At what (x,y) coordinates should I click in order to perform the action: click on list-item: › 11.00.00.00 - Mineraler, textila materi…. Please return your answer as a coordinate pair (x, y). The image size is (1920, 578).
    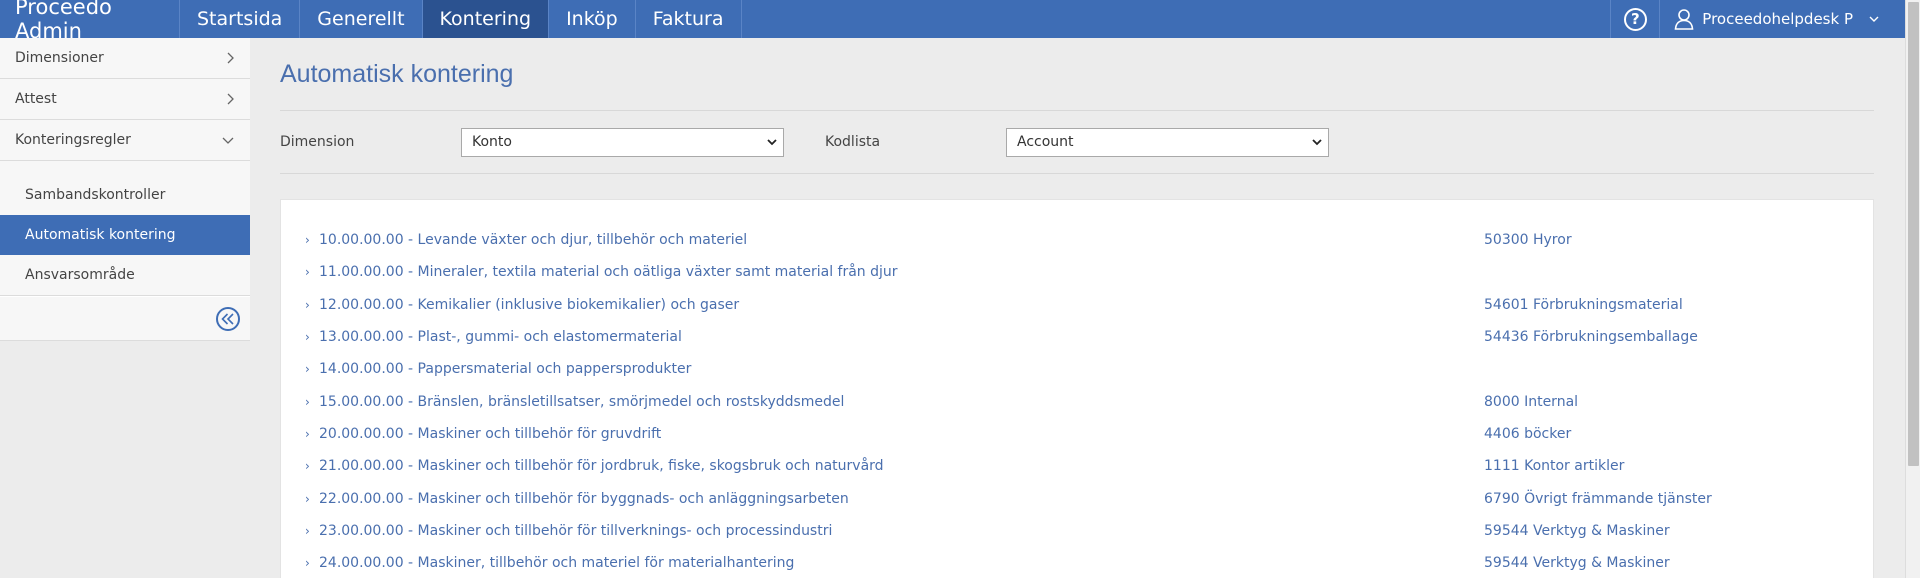
    Looking at the image, I should click on (1077, 272).